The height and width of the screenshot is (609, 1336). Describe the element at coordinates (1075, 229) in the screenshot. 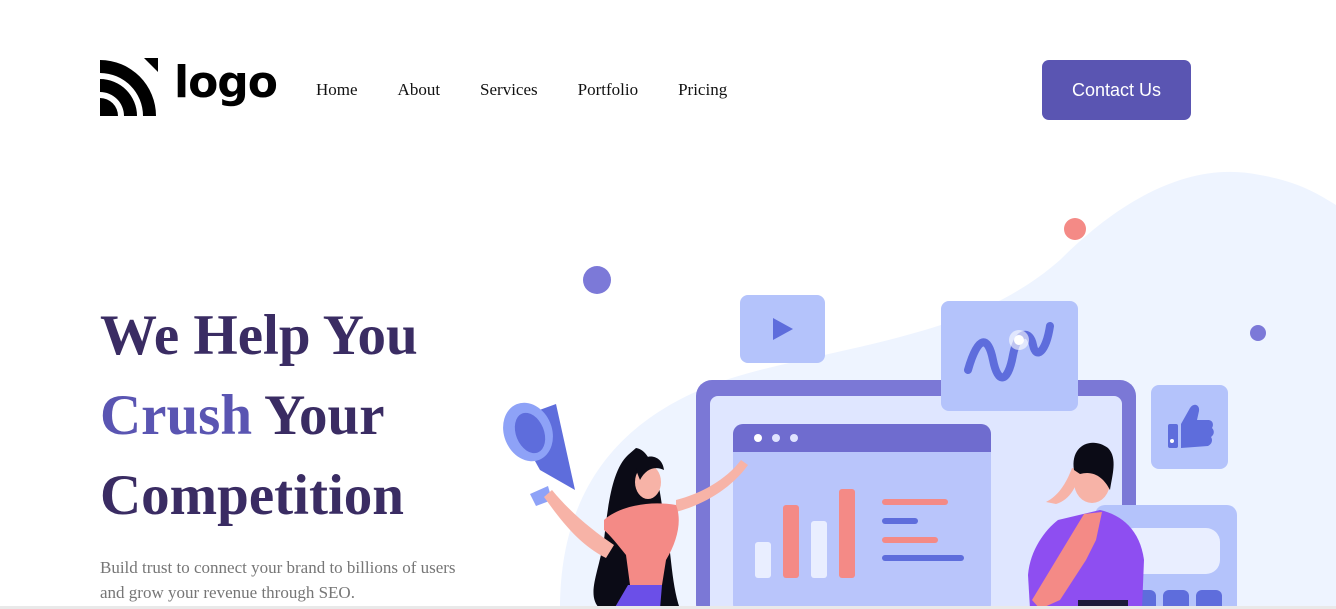

I see `dot-coral` at that location.